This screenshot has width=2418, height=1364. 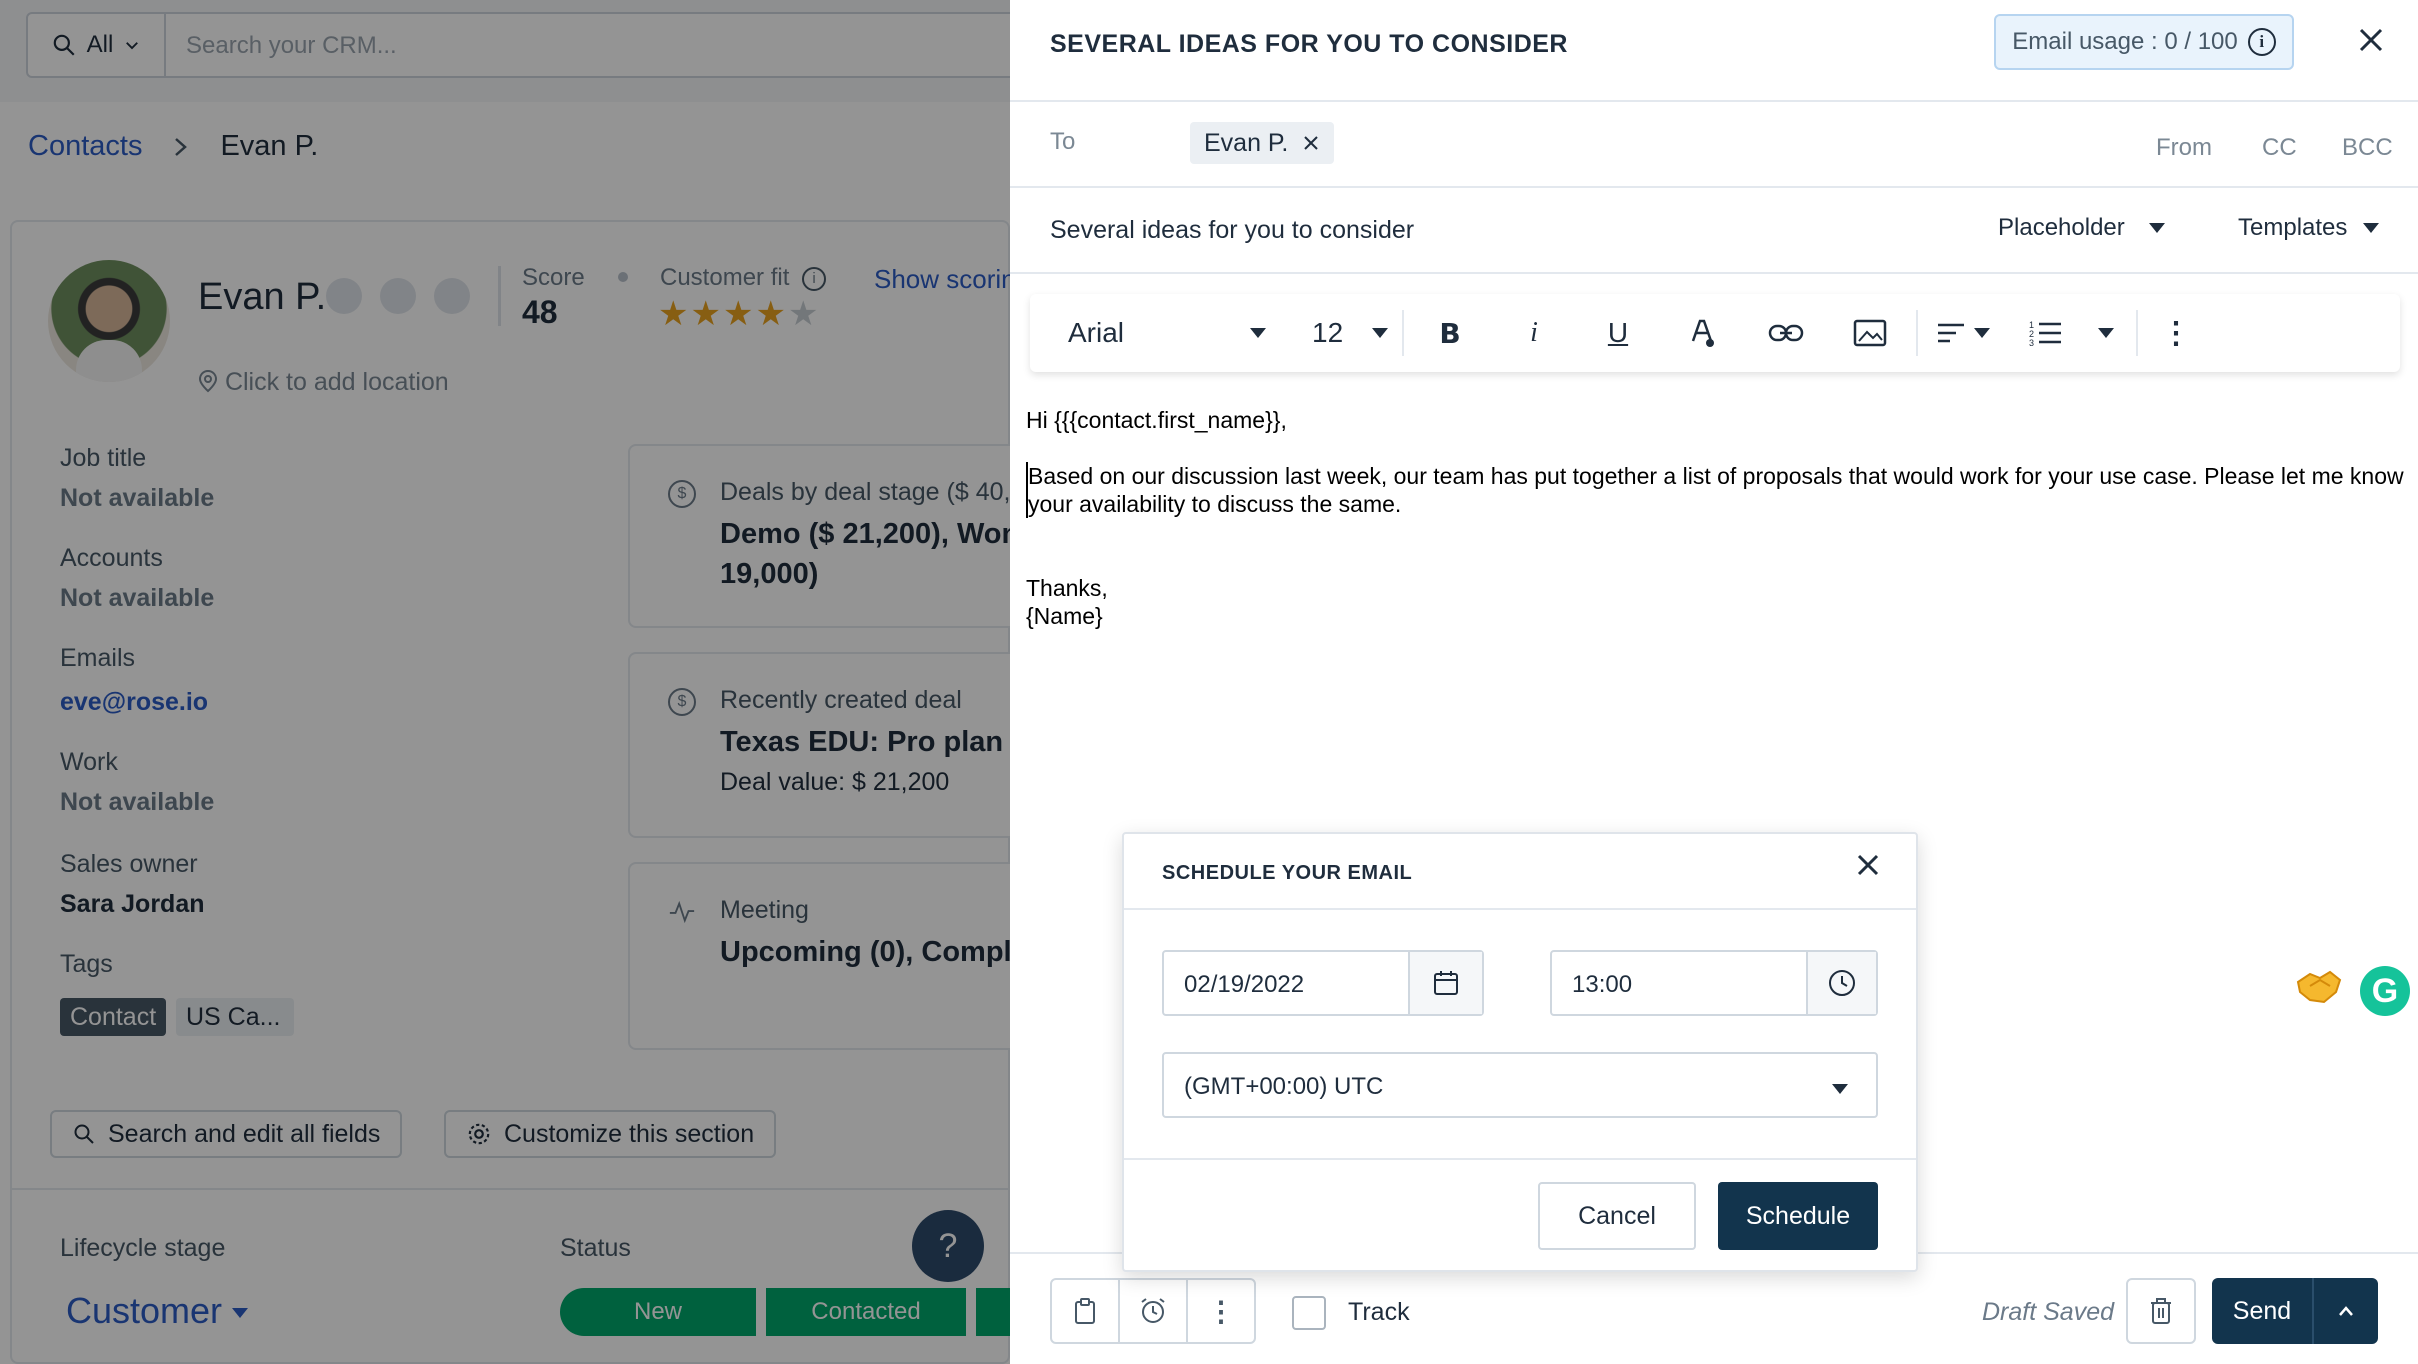 I want to click on clipboard-icon, so click(x=1085, y=1311).